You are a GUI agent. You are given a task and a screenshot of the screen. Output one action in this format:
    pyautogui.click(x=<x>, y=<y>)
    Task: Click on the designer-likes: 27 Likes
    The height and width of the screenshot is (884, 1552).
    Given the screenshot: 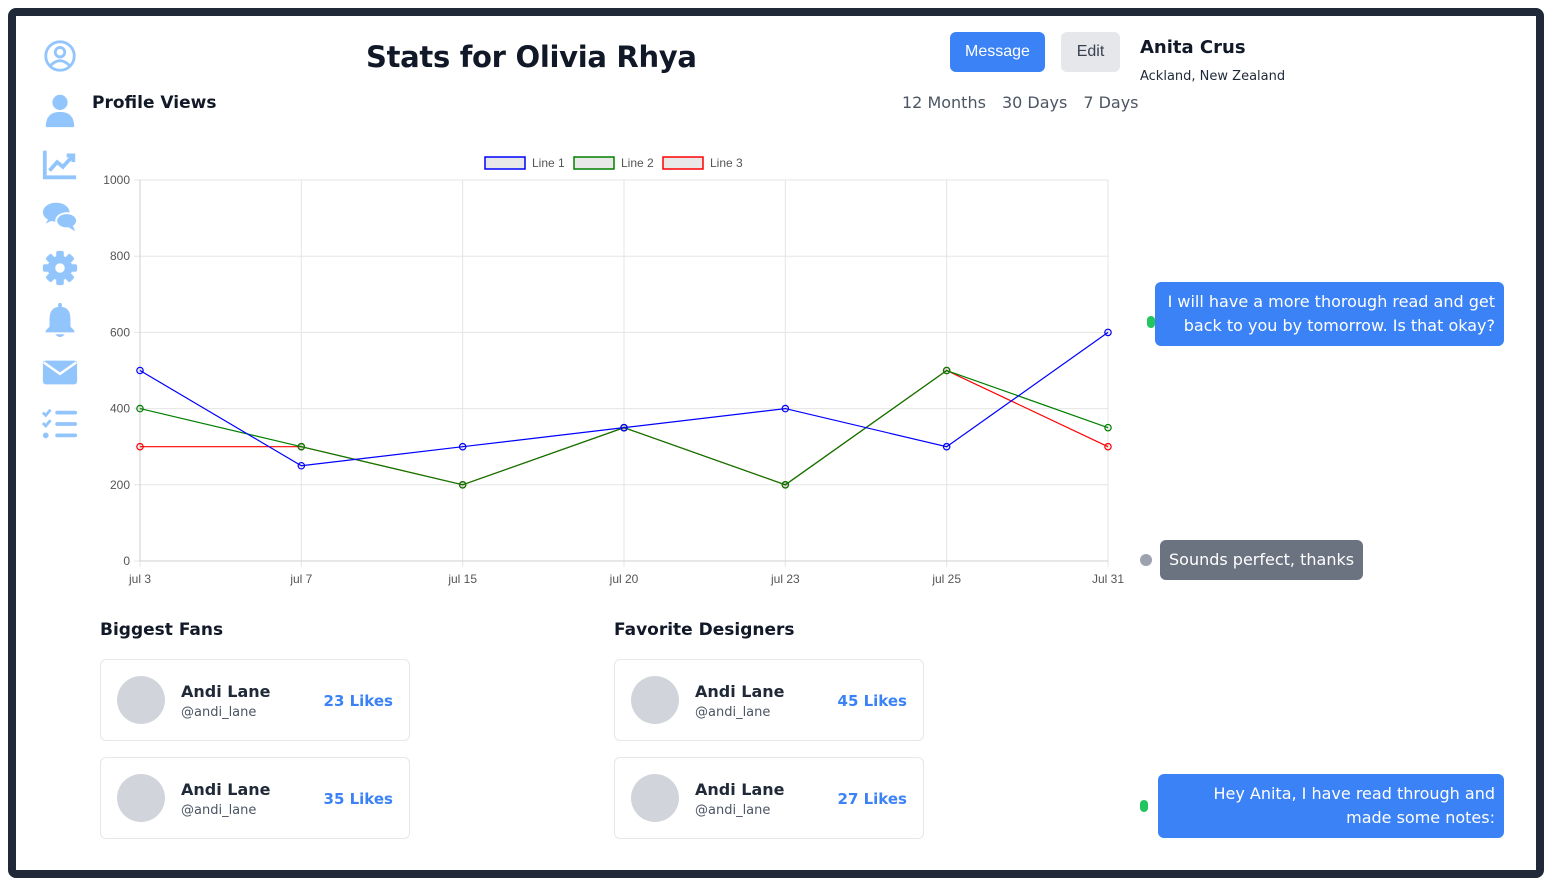 What is the action you would take?
    pyautogui.click(x=872, y=799)
    